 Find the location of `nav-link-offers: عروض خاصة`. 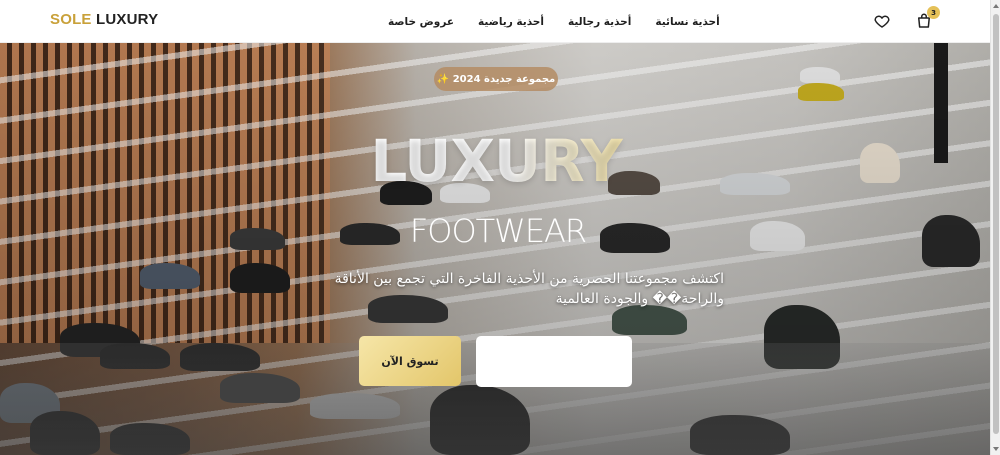

nav-link-offers: عروض خاصة is located at coordinates (421, 22).